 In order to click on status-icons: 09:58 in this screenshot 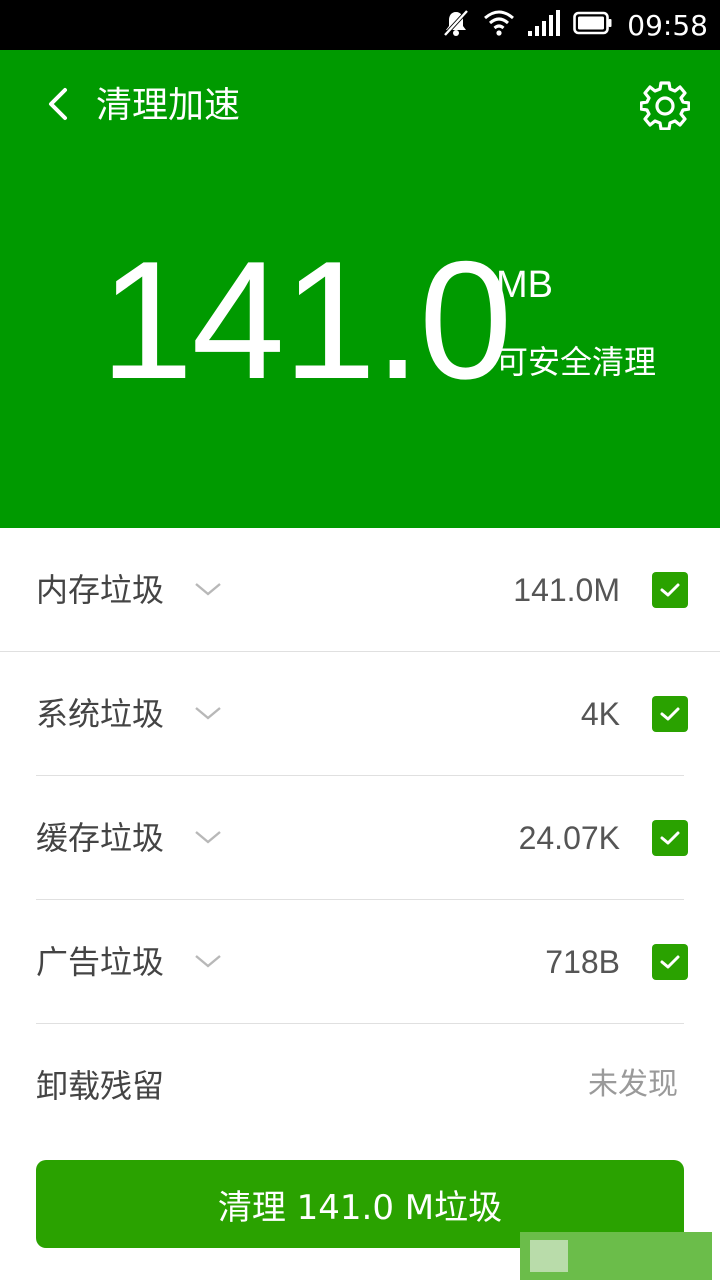, I will do `click(574, 25)`.